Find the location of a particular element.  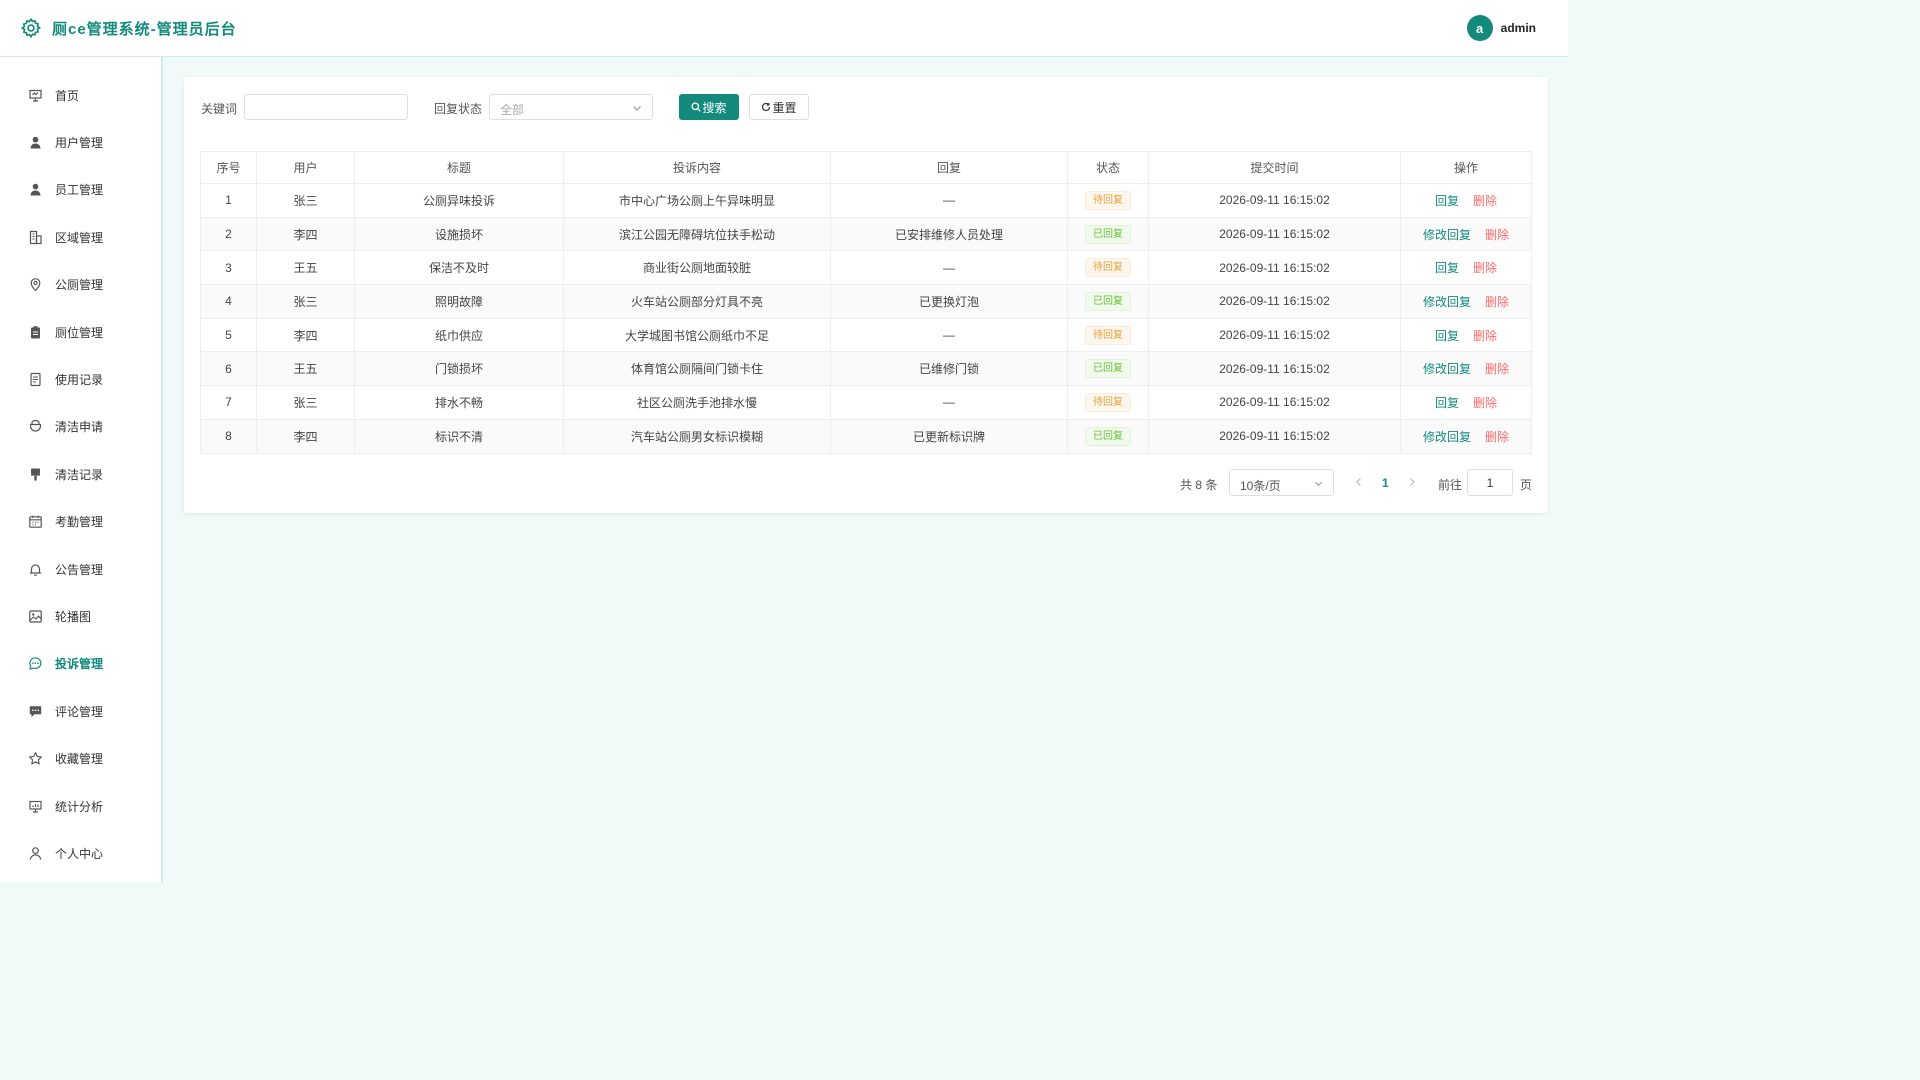

sidebar-item: 区域管理 is located at coordinates (80, 237).